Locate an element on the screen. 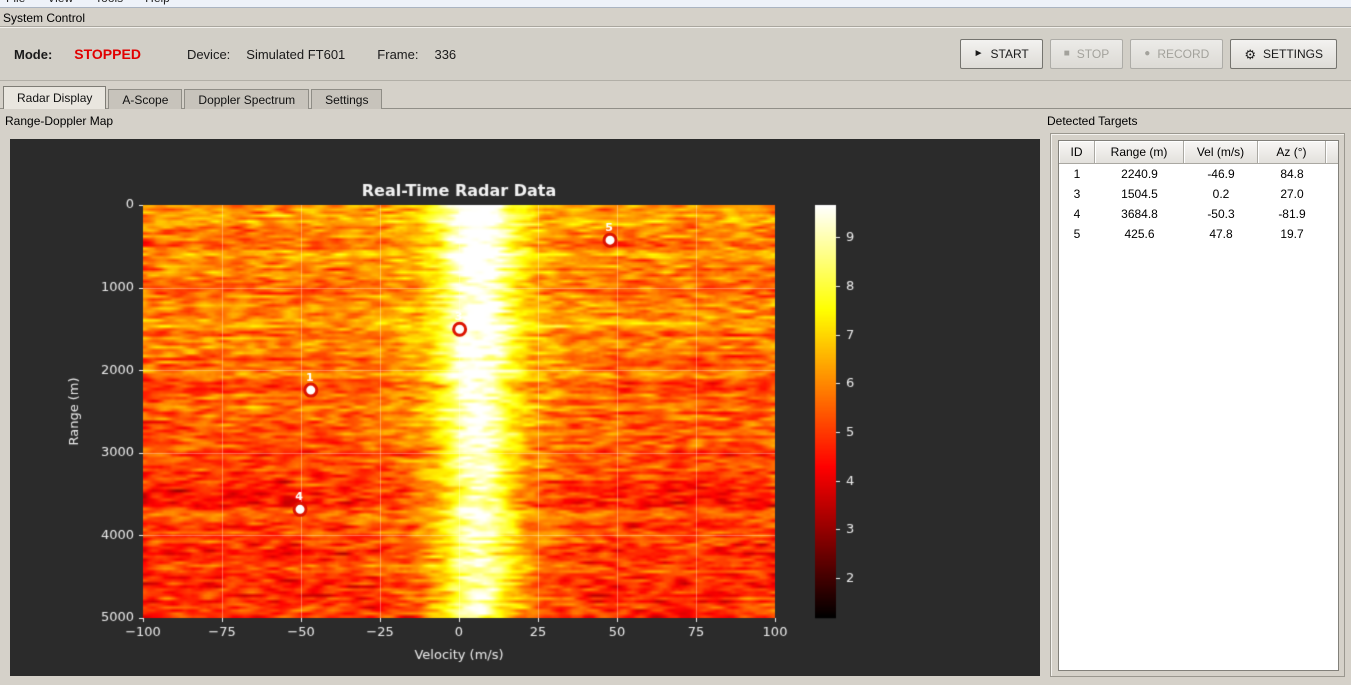 Image resolution: width=1351 pixels, height=685 pixels. menu-bar: File View Tools Help is located at coordinates (675, 4).